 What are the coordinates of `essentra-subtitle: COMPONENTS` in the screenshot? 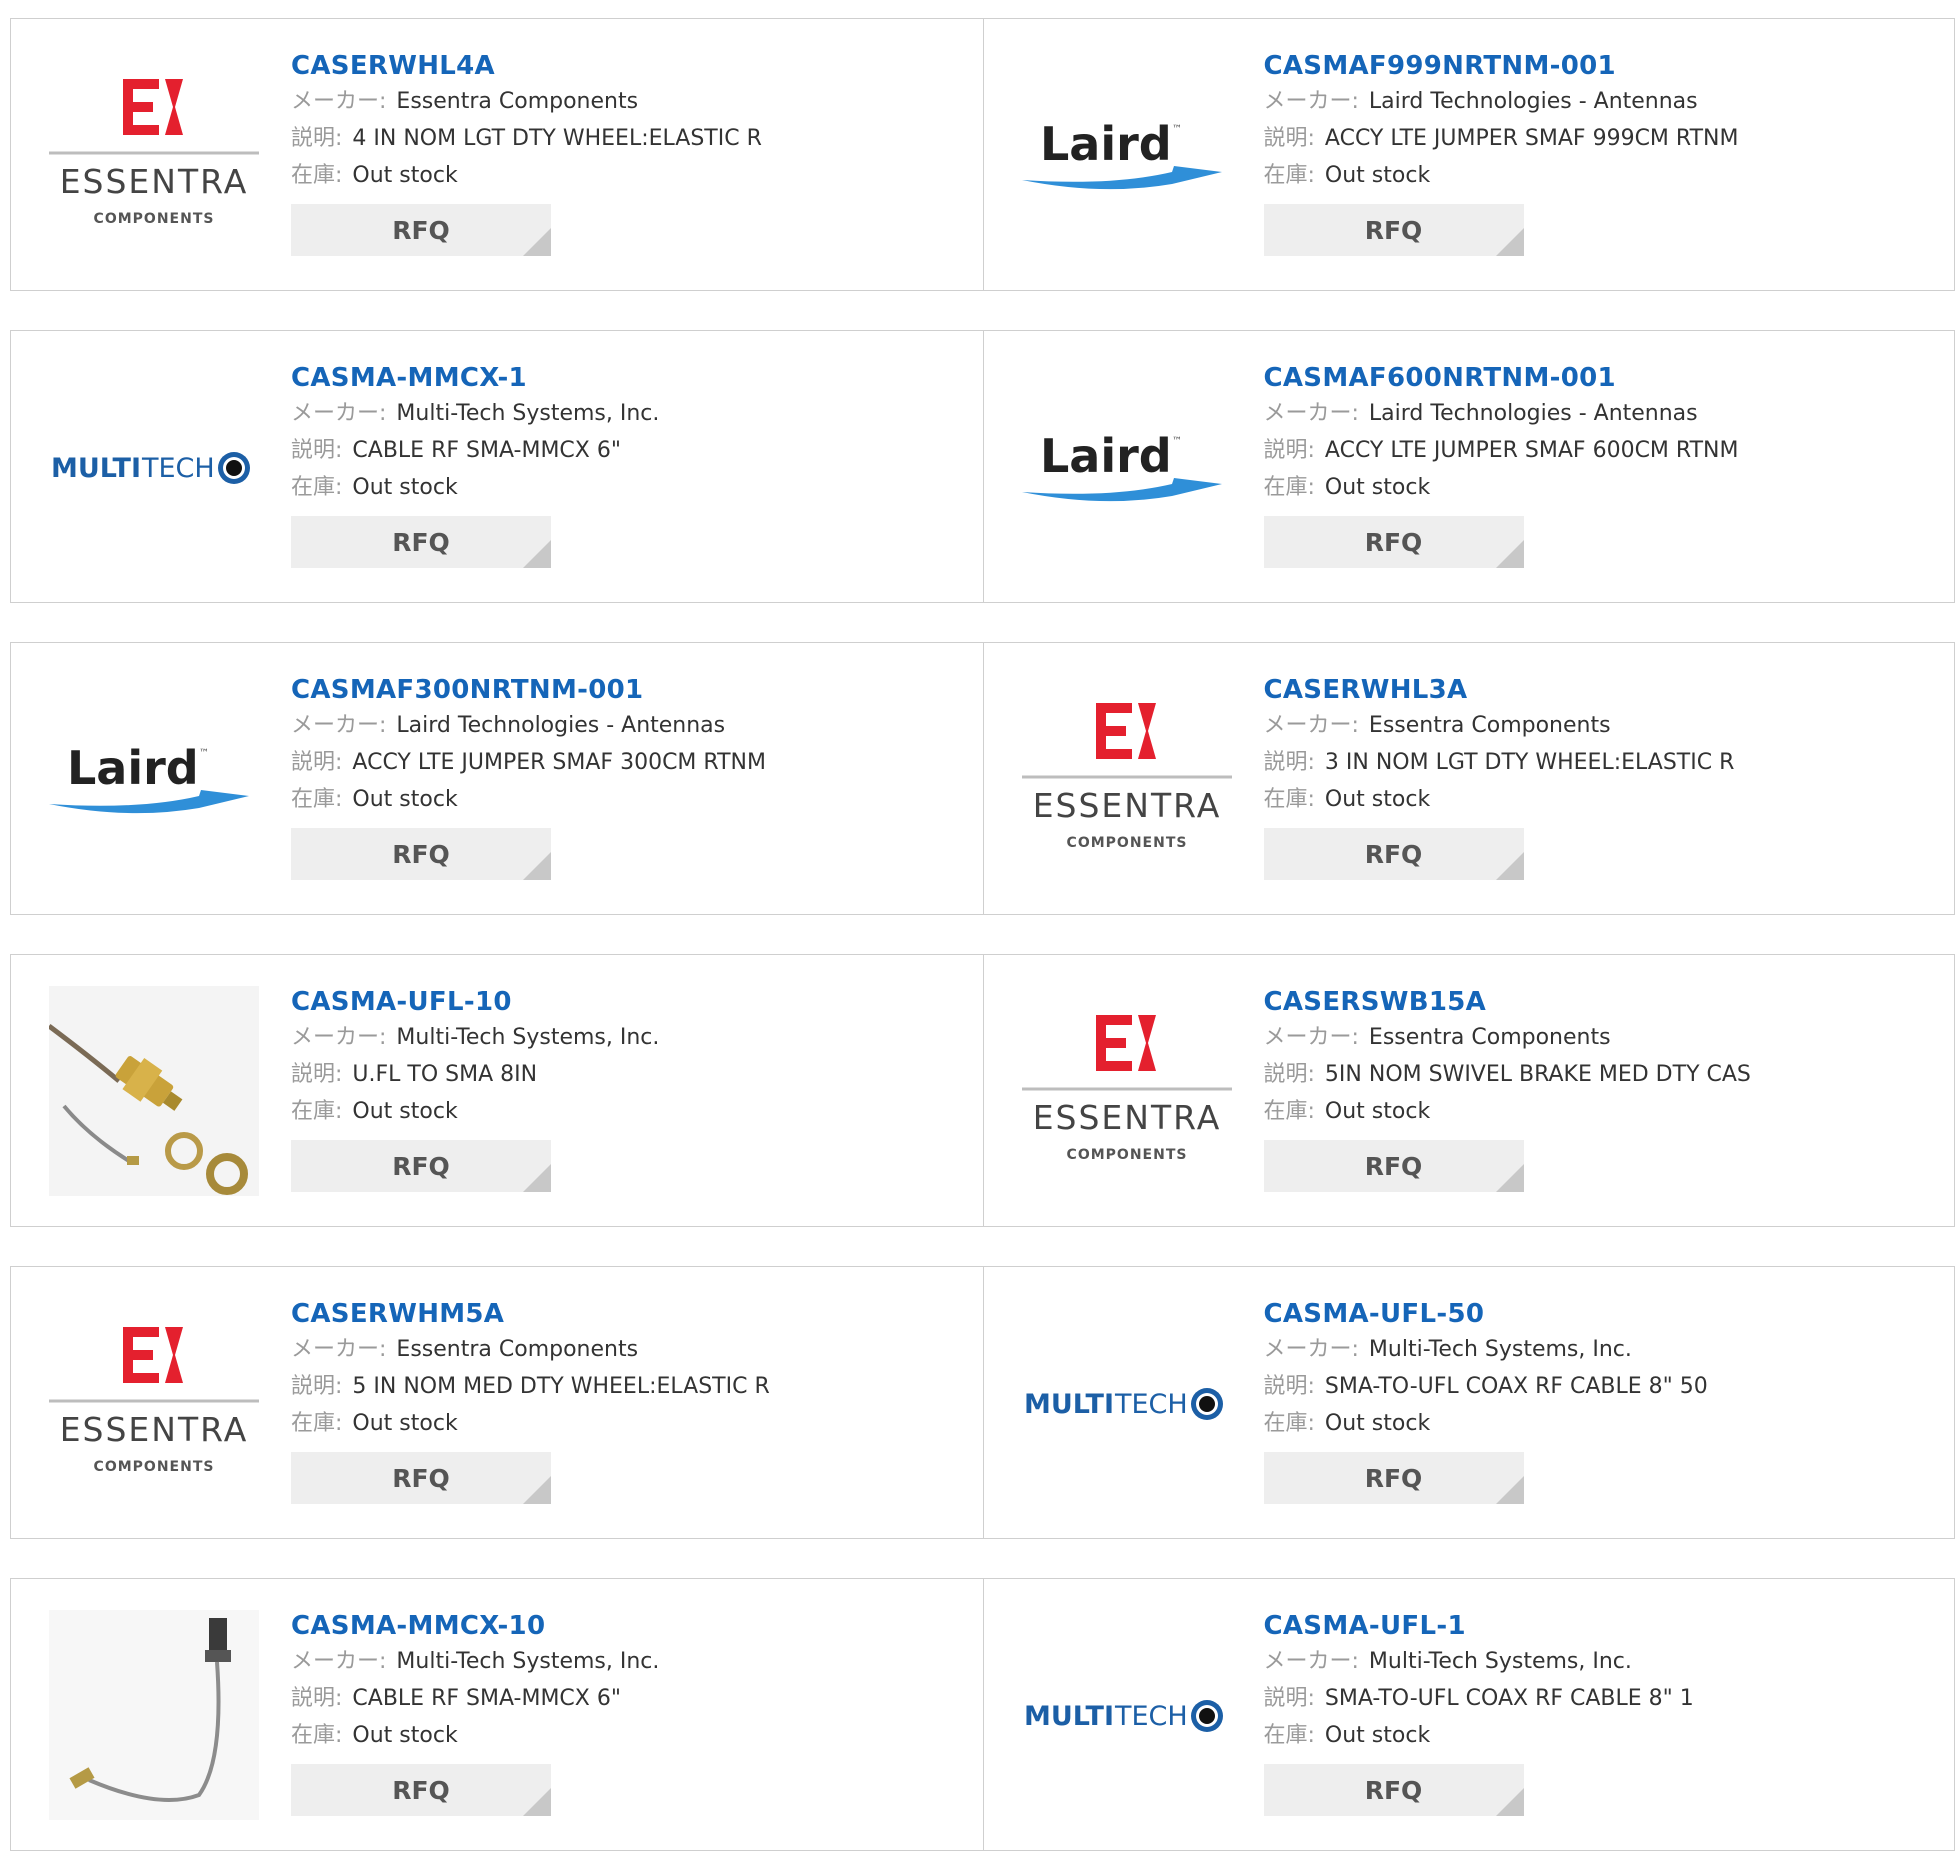 It's located at (154, 1467).